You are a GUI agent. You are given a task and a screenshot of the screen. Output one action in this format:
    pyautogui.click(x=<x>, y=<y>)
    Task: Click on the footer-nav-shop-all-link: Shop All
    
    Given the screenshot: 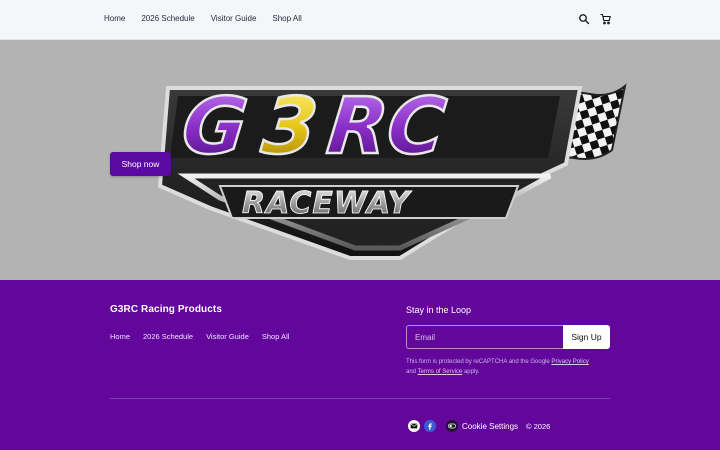 What is the action you would take?
    pyautogui.click(x=276, y=336)
    